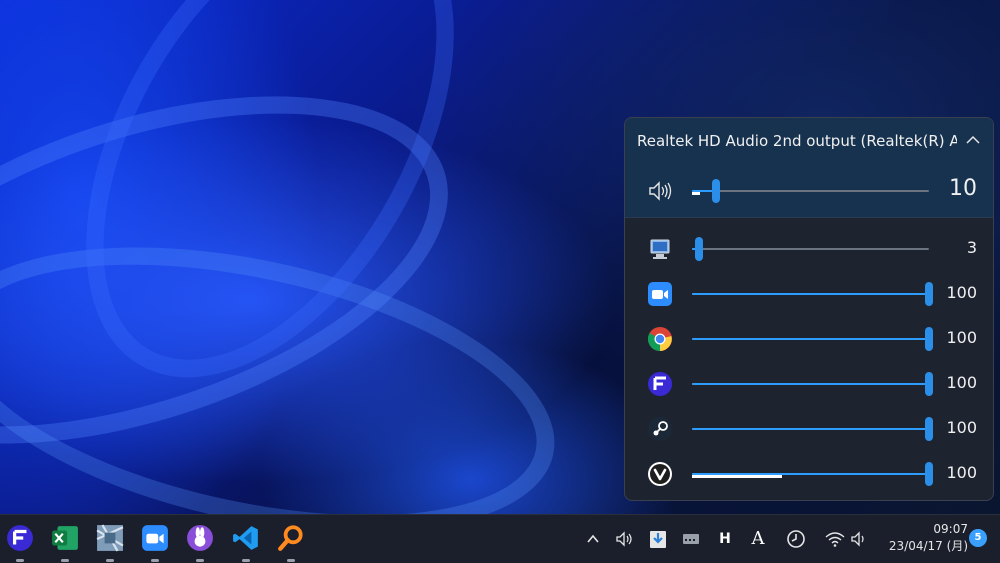 The height and width of the screenshot is (563, 1000). What do you see at coordinates (835, 539) in the screenshot?
I see `wifi-icon` at bounding box center [835, 539].